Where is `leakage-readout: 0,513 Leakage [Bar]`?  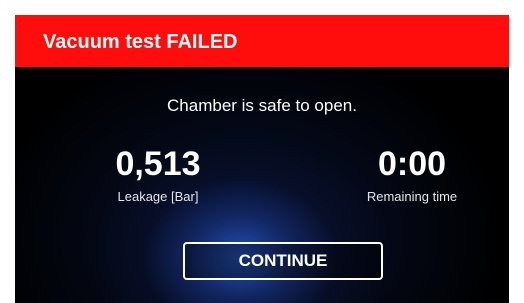
leakage-readout: 0,513 Leakage [Bar] is located at coordinates (158, 175).